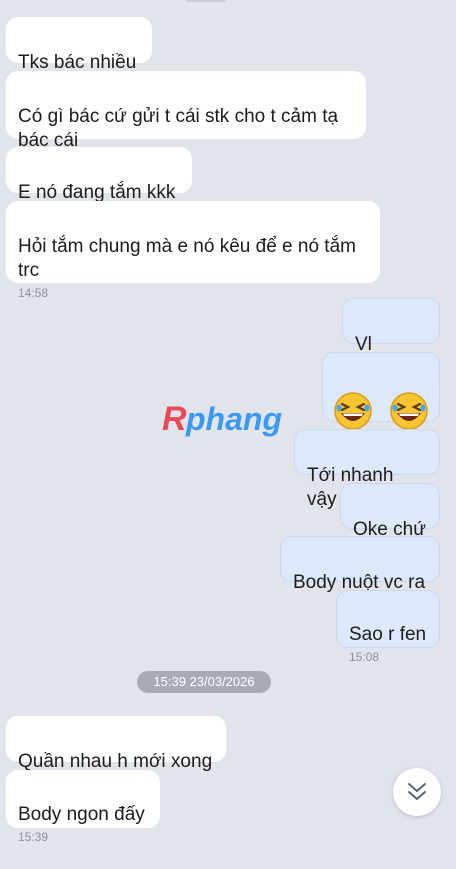 The image size is (456, 869). I want to click on incoming-message: E nó đang tắm kkk, so click(99, 175).